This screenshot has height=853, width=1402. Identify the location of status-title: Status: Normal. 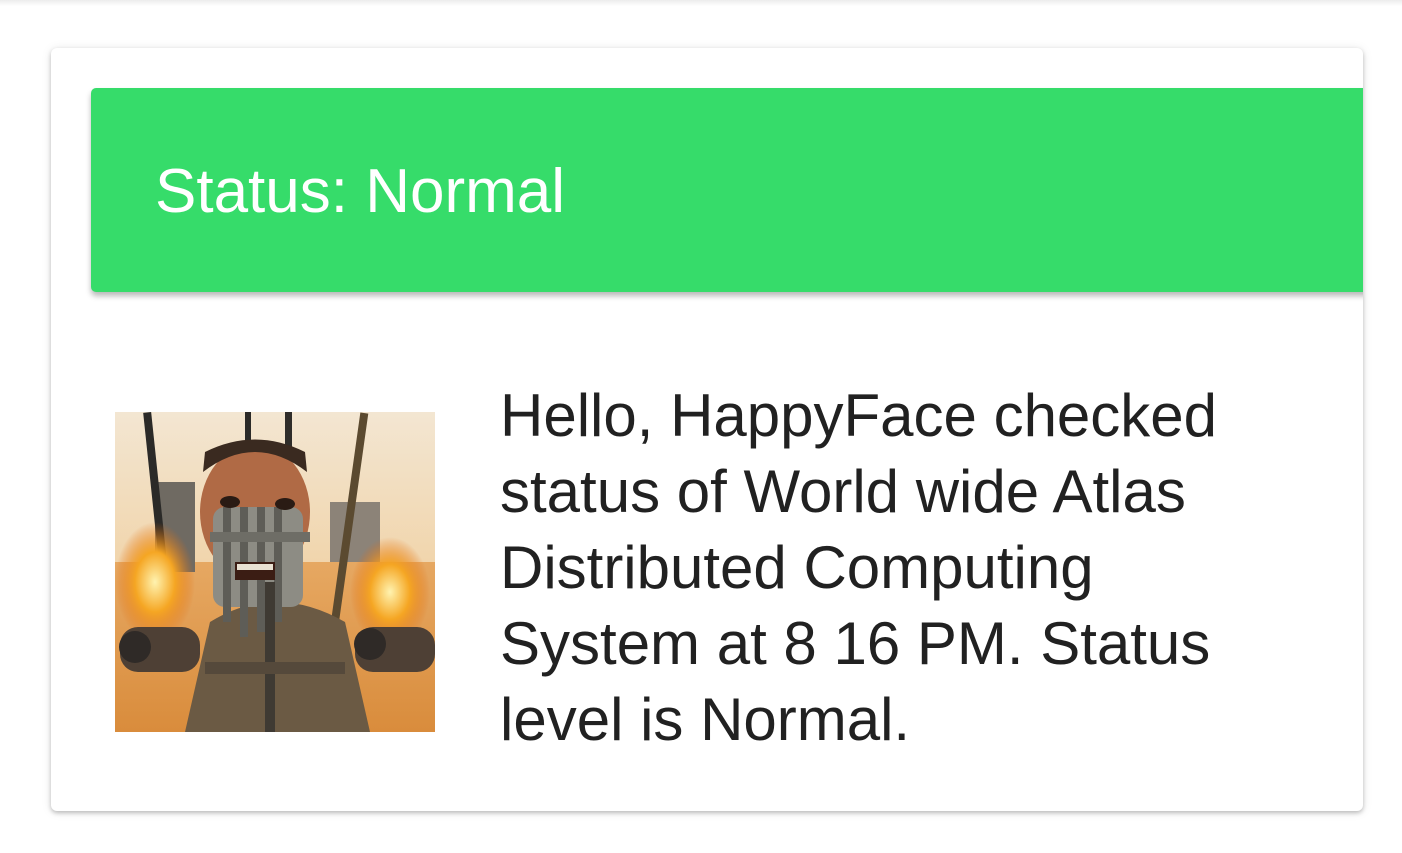
(360, 191).